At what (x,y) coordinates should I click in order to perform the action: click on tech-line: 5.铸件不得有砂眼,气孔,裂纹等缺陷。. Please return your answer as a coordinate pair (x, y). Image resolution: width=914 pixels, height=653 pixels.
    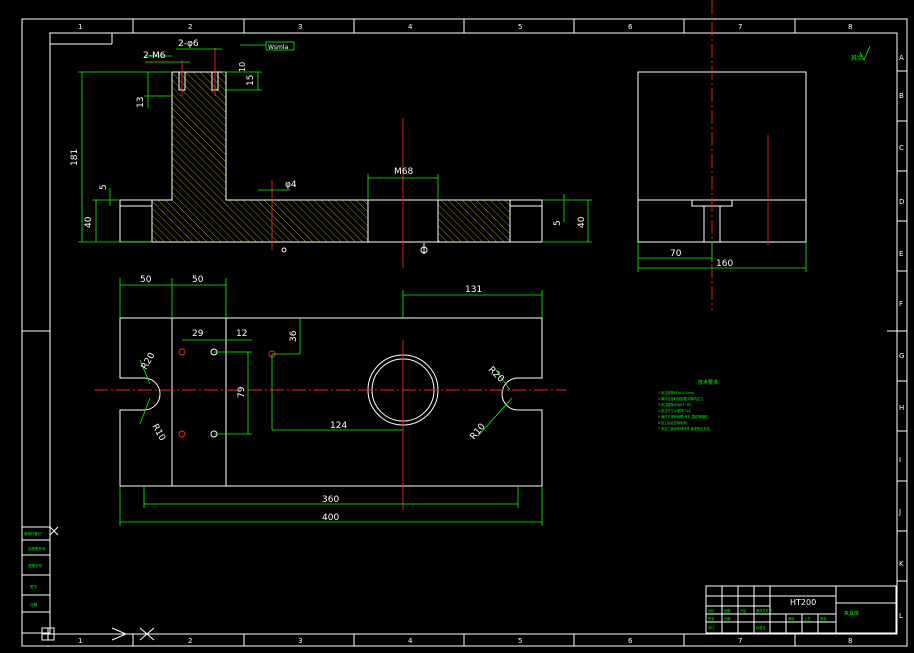
    Looking at the image, I should click on (684, 416).